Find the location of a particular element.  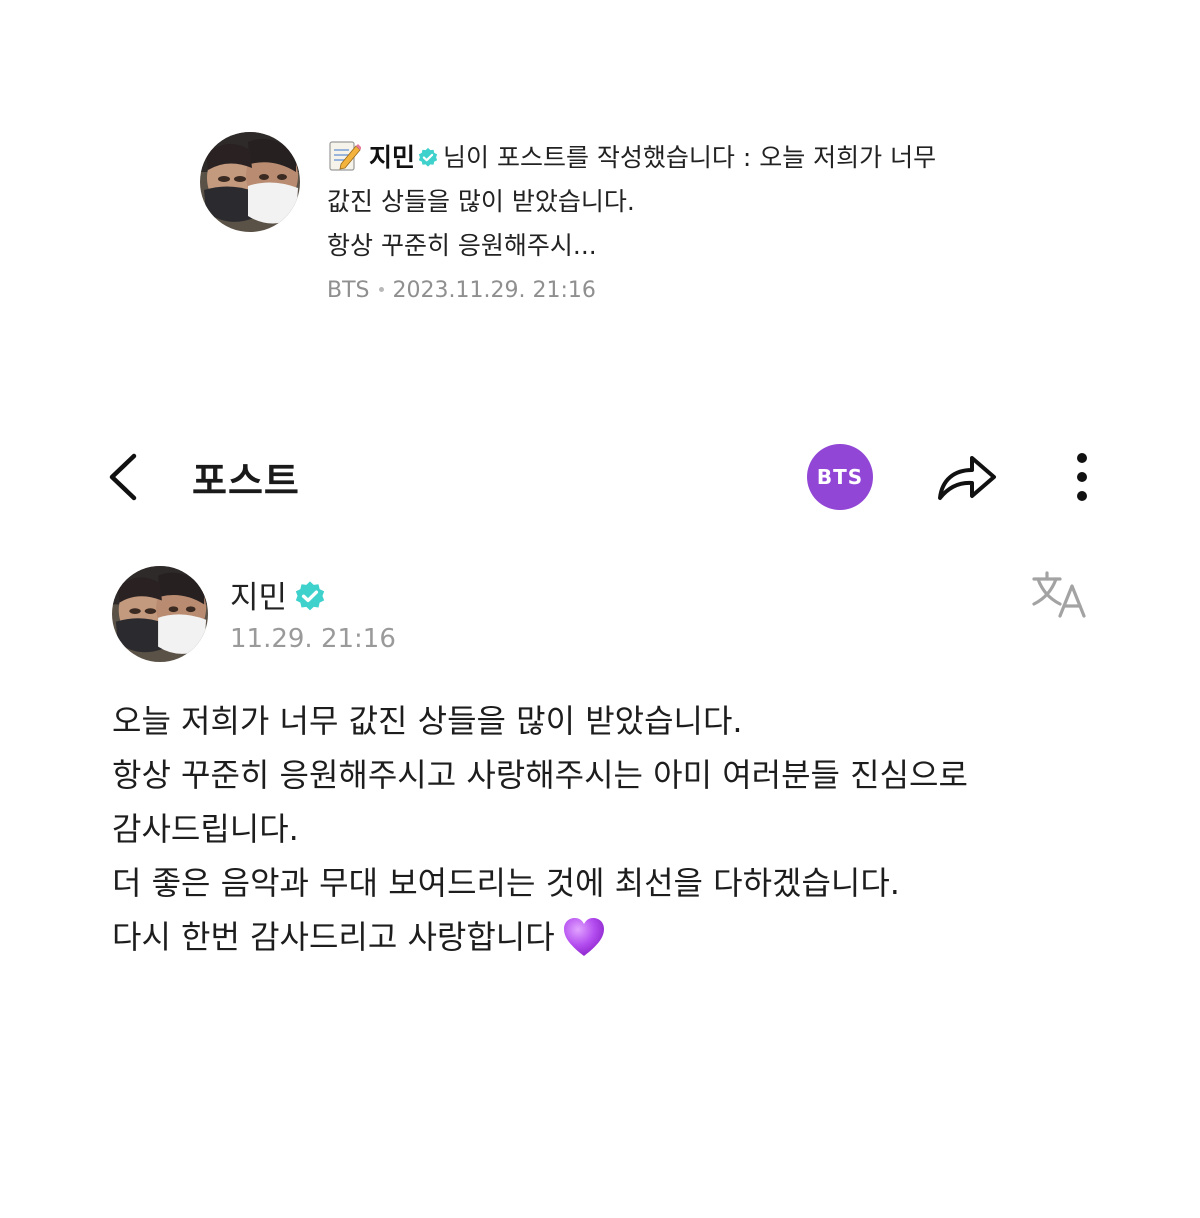

post-text-line-last: 다시 한번 감사드리고 사랑합니다 is located at coordinates (592, 937).